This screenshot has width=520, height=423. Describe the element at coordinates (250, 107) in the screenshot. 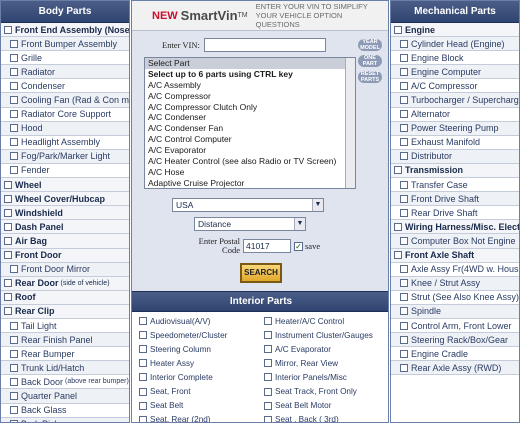

I see `parts-option: A/C Compressor Clutch Only` at that location.